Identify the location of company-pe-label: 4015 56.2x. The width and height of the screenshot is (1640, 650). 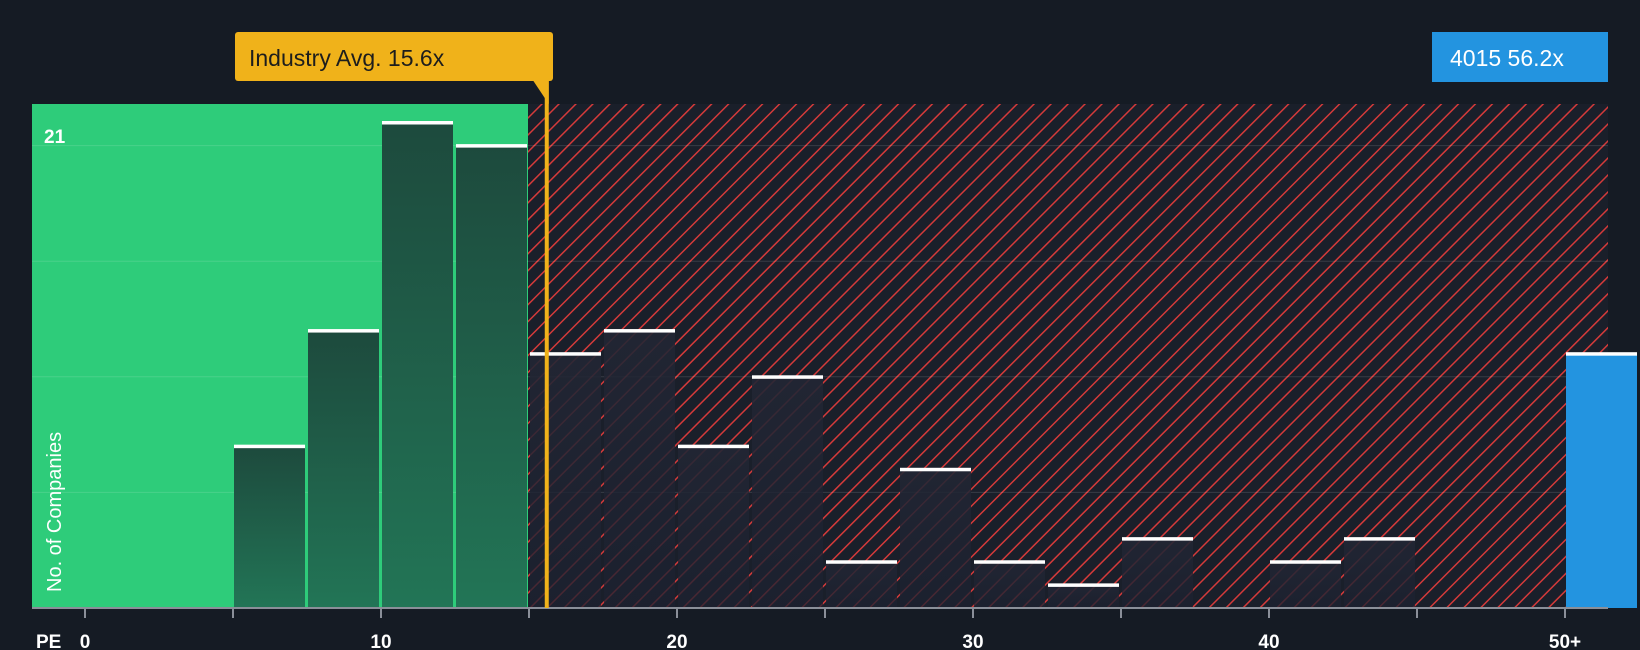
(1507, 58).